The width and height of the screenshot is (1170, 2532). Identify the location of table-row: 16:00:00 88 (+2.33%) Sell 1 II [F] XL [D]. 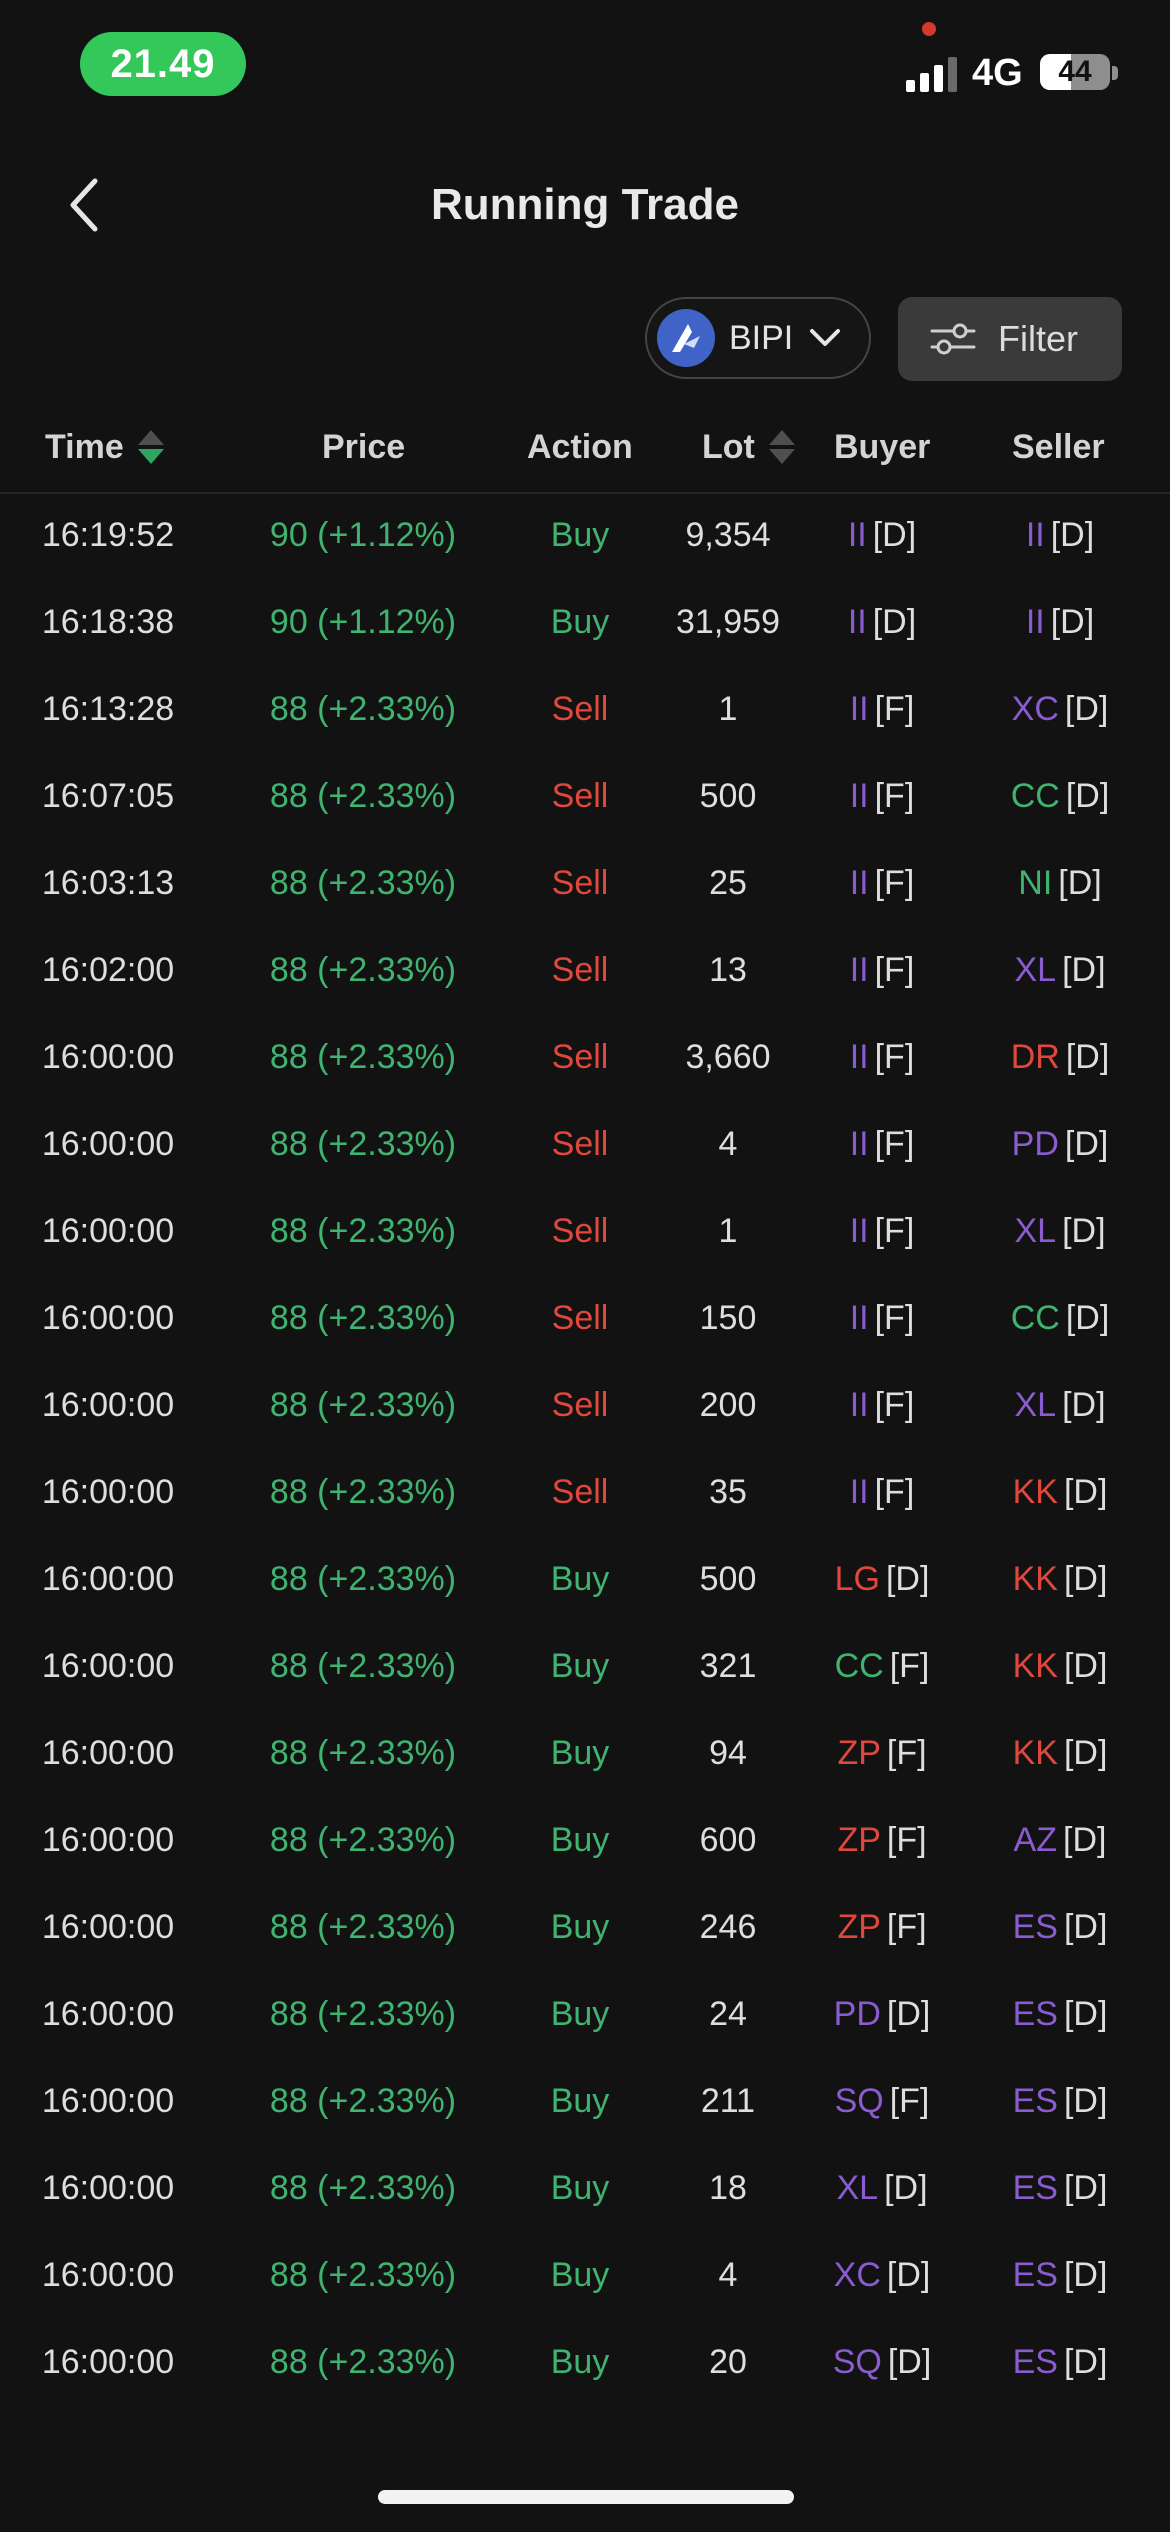
(585, 1231).